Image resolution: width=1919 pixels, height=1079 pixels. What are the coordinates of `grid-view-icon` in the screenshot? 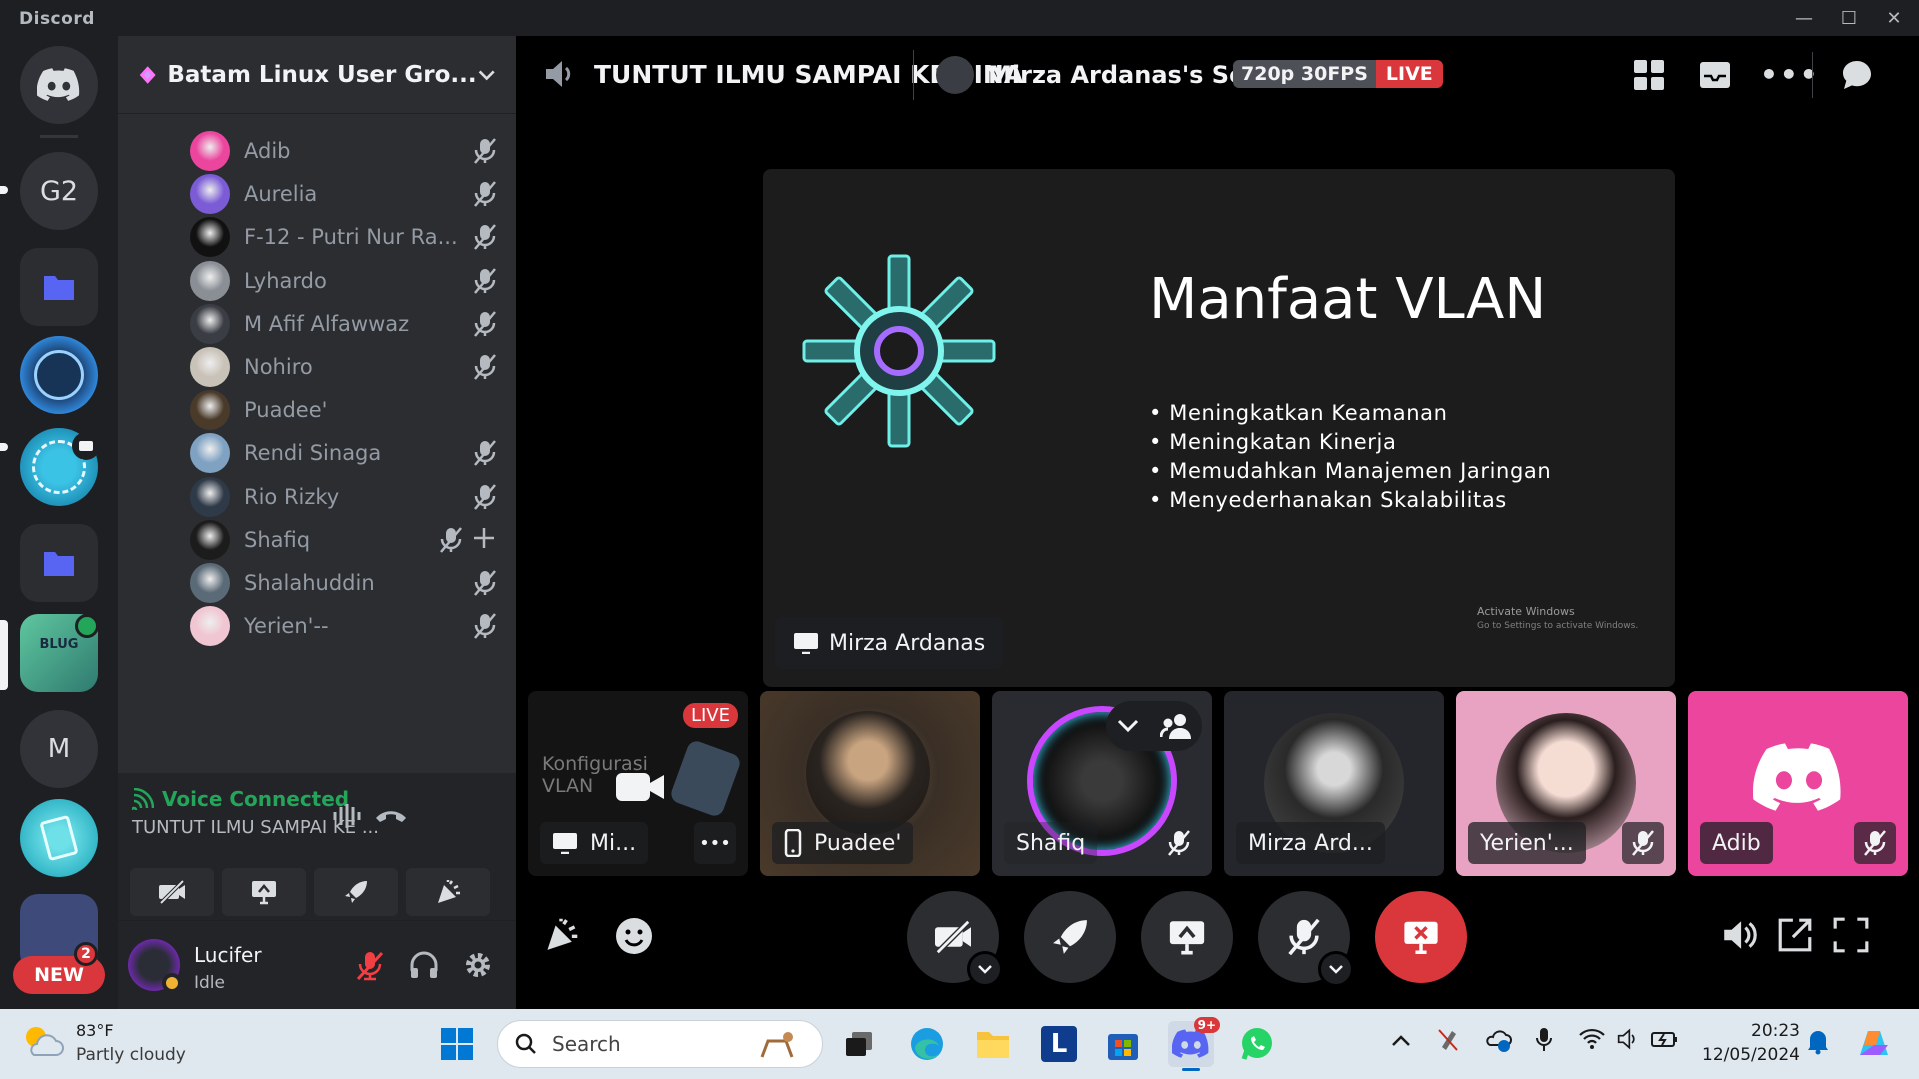 It's located at (1649, 77).